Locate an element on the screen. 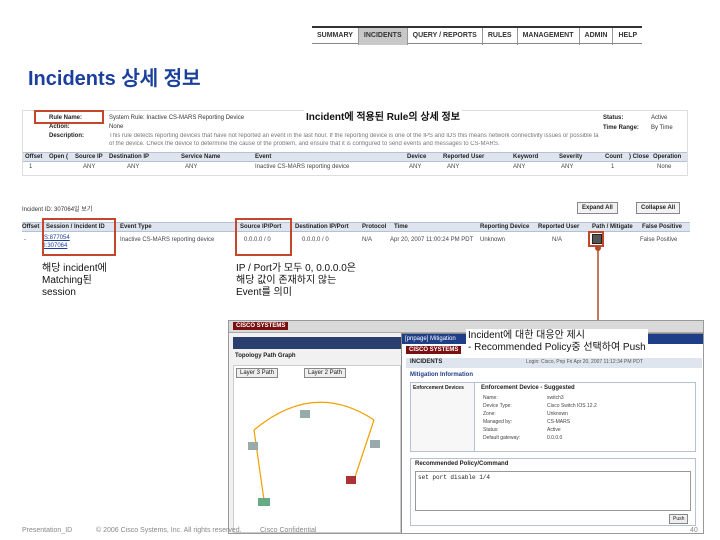 This screenshot has width=720, height=540. rule-cell-service: ANY is located at coordinates (191, 167).